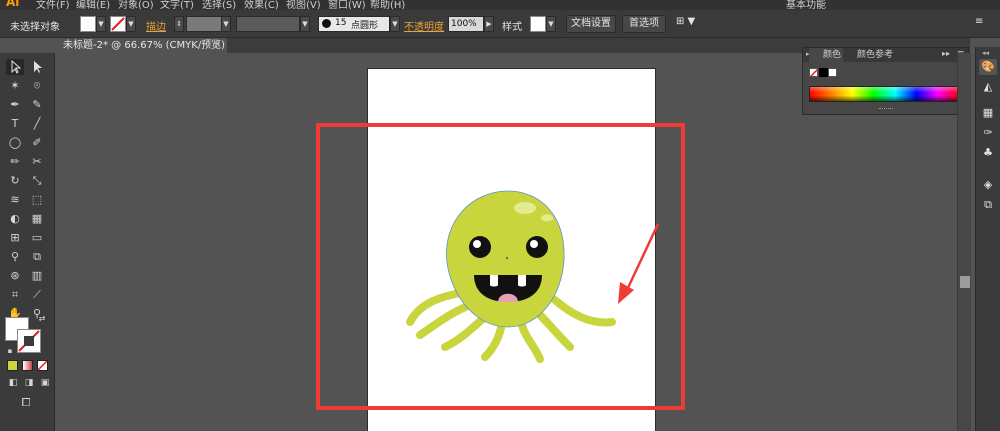 The image size is (1000, 431). I want to click on stroke-label: 描边, so click(156, 25).